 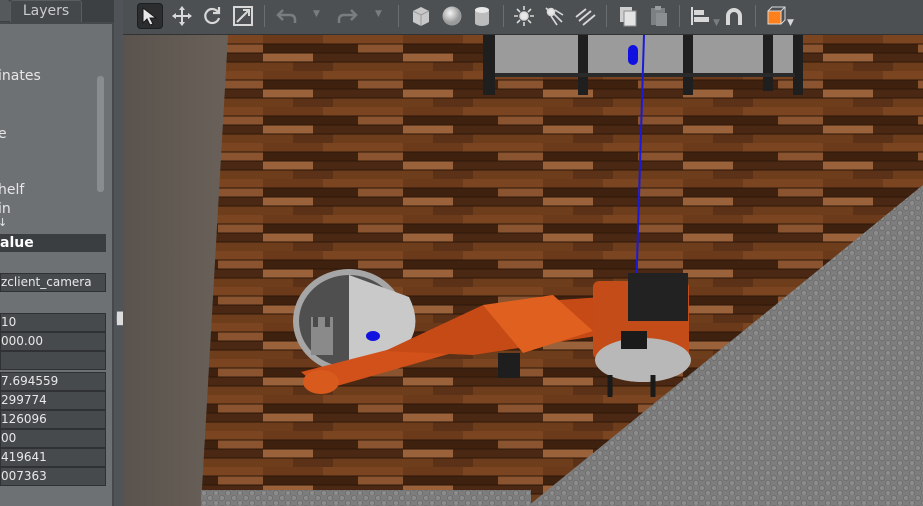 I want to click on floor-edge, so click(x=366, y=498).